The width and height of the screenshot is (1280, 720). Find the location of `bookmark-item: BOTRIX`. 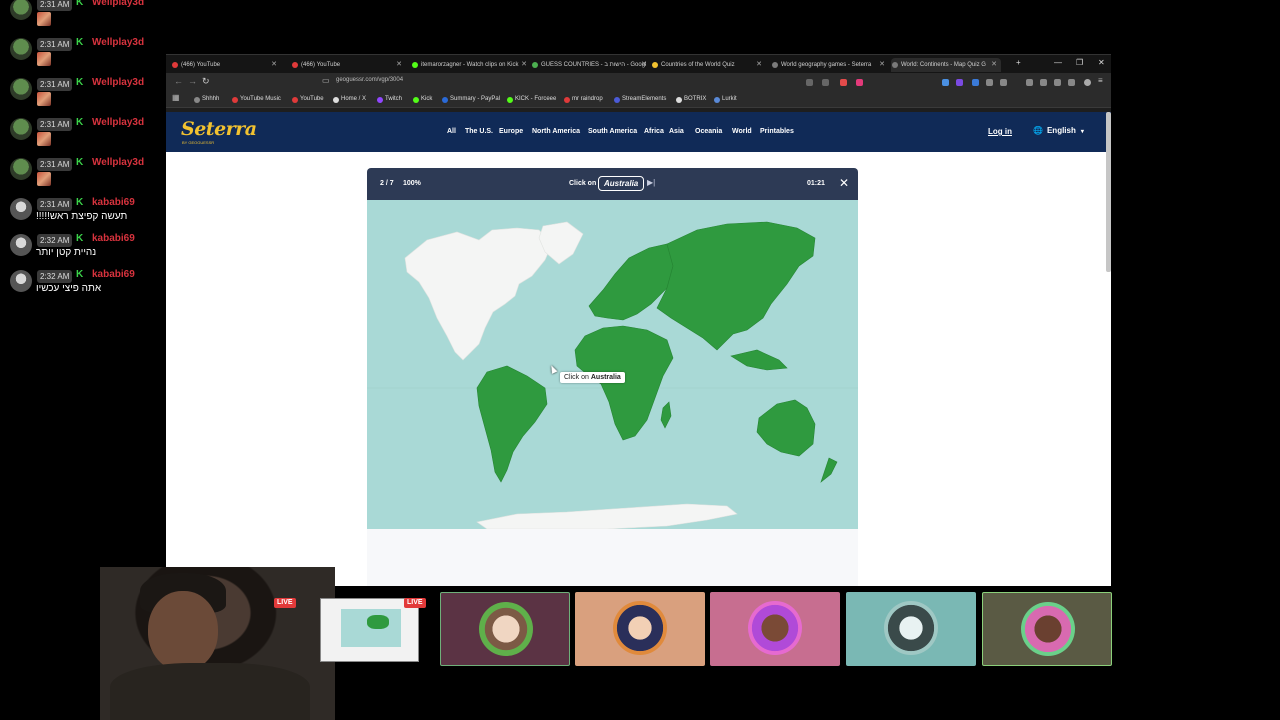

bookmark-item: BOTRIX is located at coordinates (691, 99).